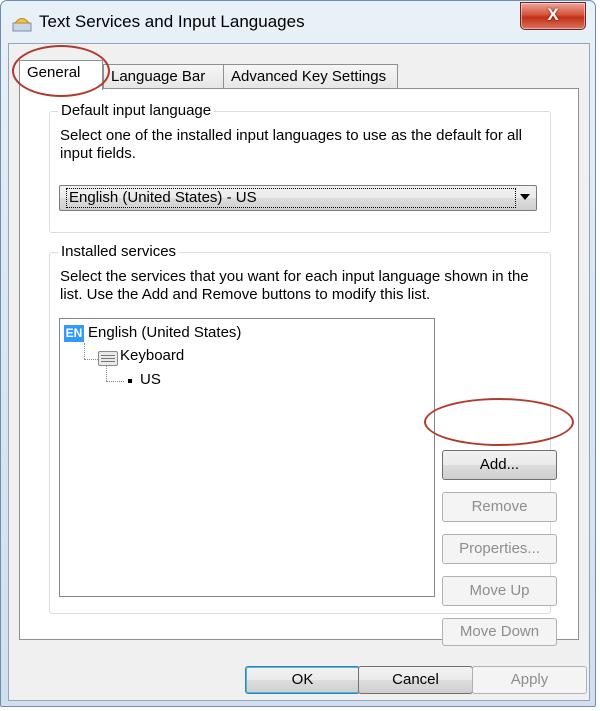  What do you see at coordinates (172, 21) in the screenshot?
I see `window-title: Text Services and Input Languages` at bounding box center [172, 21].